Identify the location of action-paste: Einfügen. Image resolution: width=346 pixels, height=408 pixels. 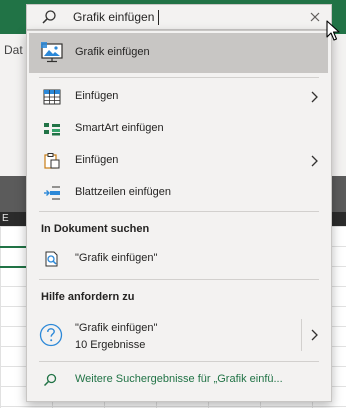
(179, 161).